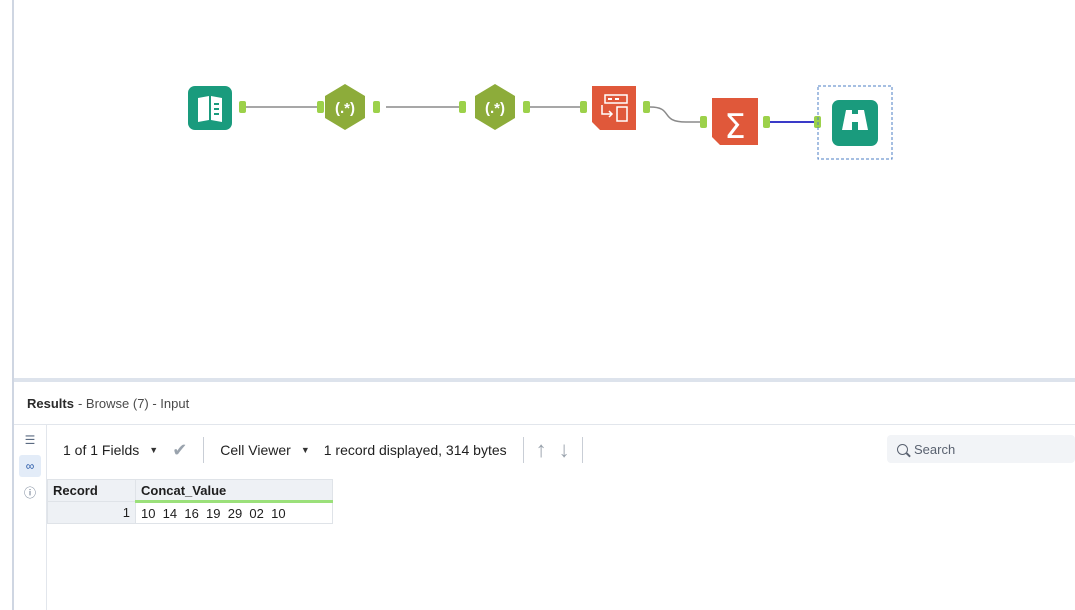  I want to click on results-side-toolbar: ☰ ∞ ⓘ, so click(30, 517).